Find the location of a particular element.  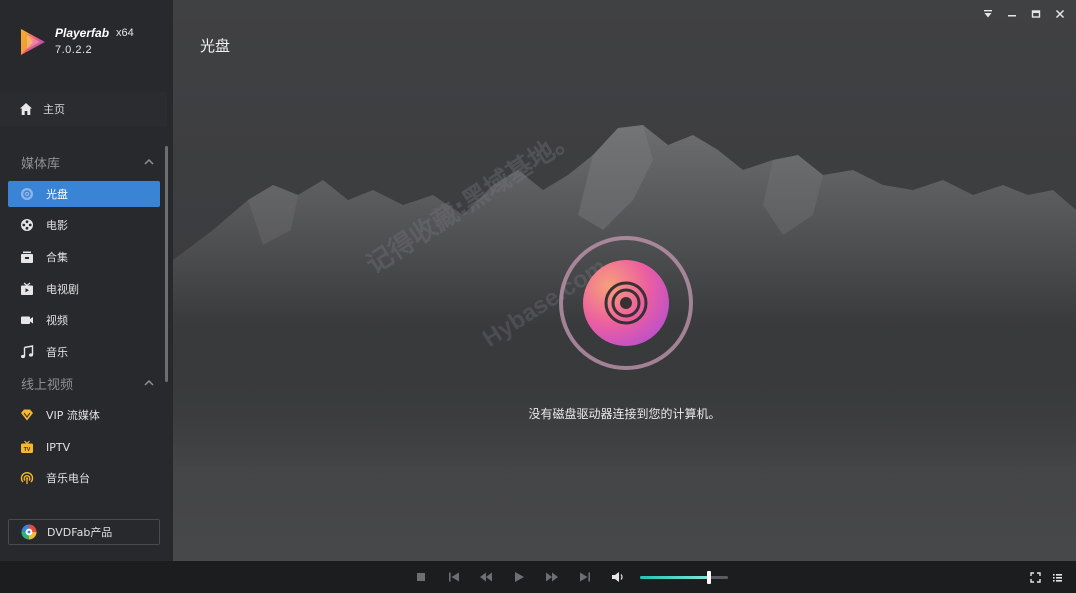

radio-icon is located at coordinates (27, 478).